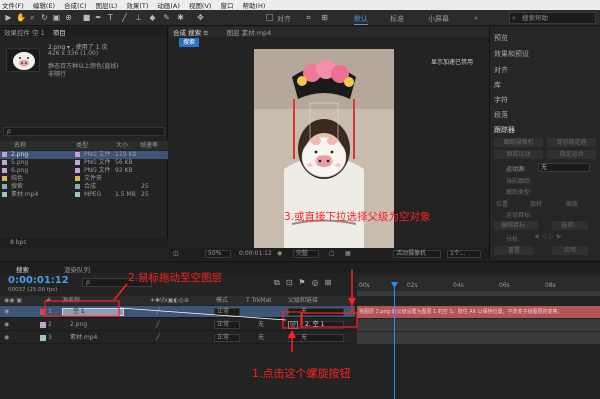 This screenshot has width=600, height=399. I want to click on annotation-step-1: 1.点击这个螺旋按钮, so click(301, 373).